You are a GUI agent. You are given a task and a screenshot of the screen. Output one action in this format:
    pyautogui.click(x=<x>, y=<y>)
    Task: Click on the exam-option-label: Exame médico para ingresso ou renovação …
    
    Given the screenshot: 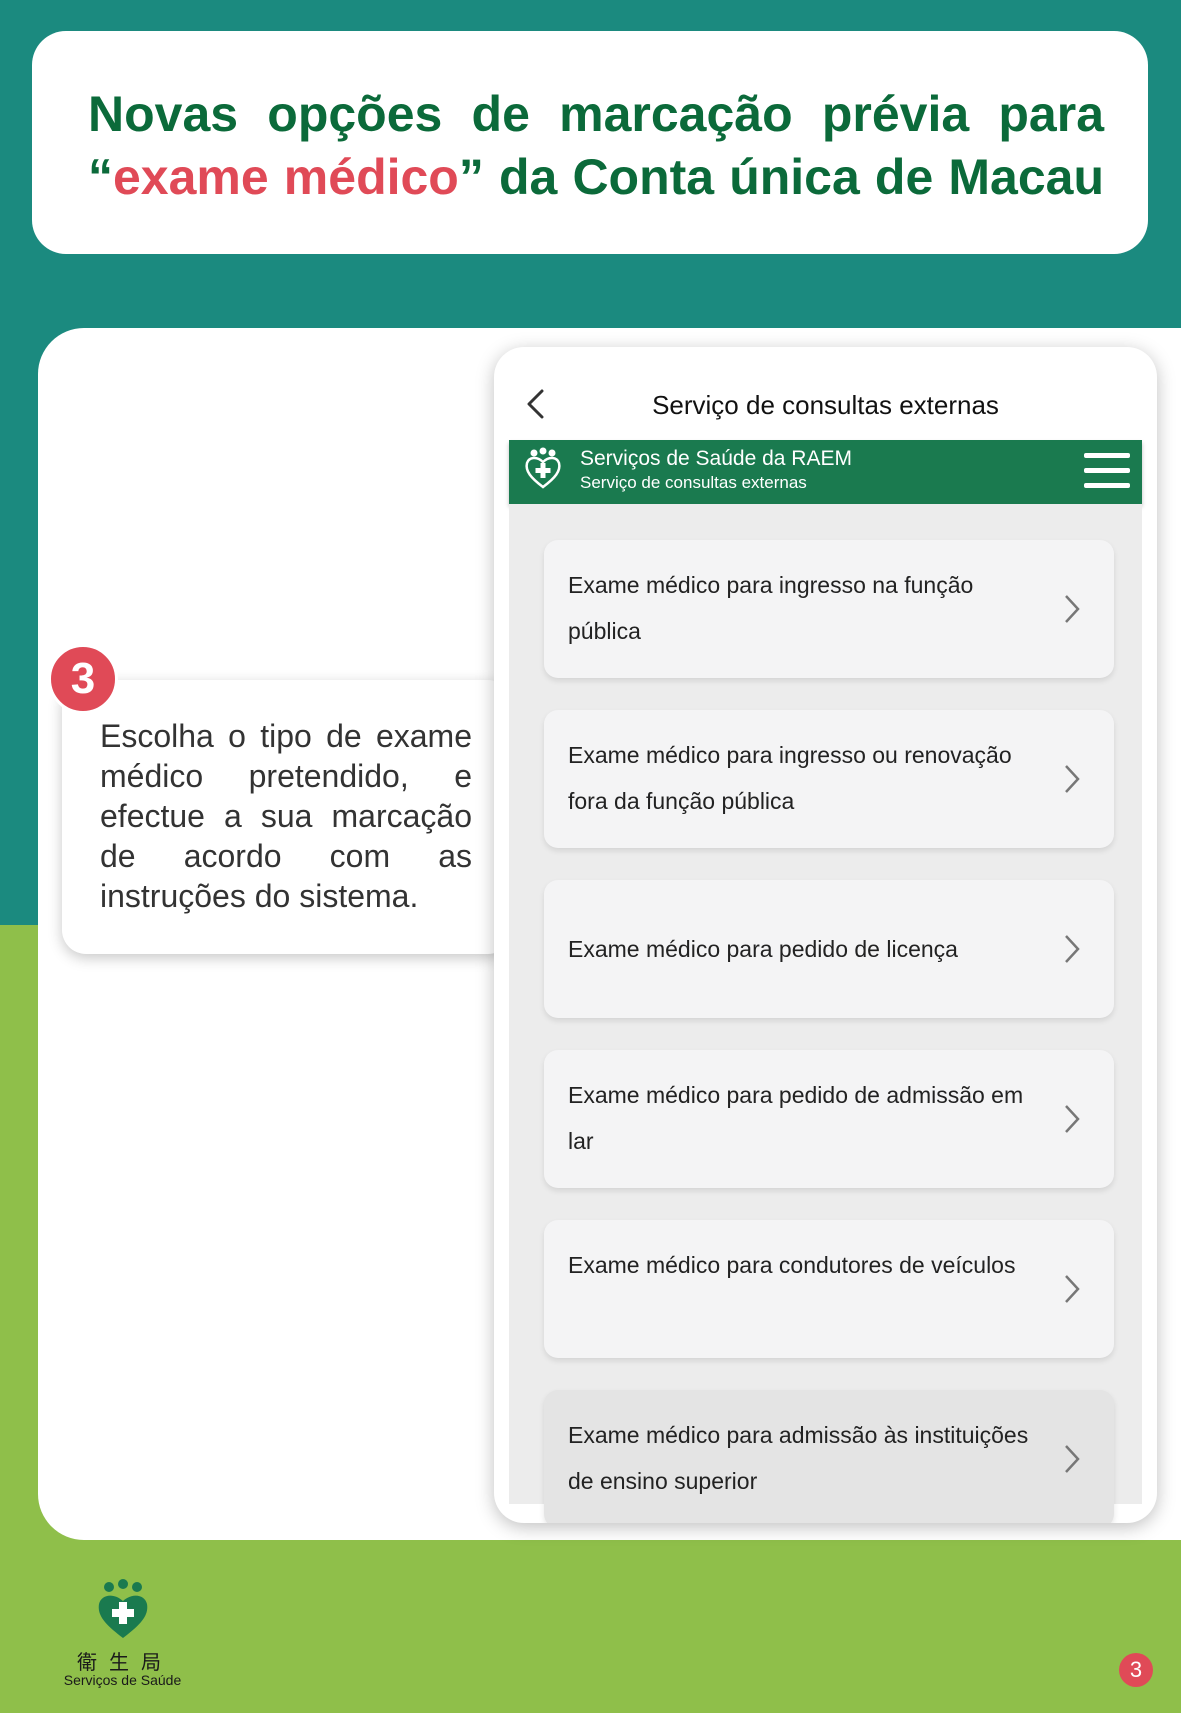 What is the action you would take?
    pyautogui.click(x=790, y=778)
    